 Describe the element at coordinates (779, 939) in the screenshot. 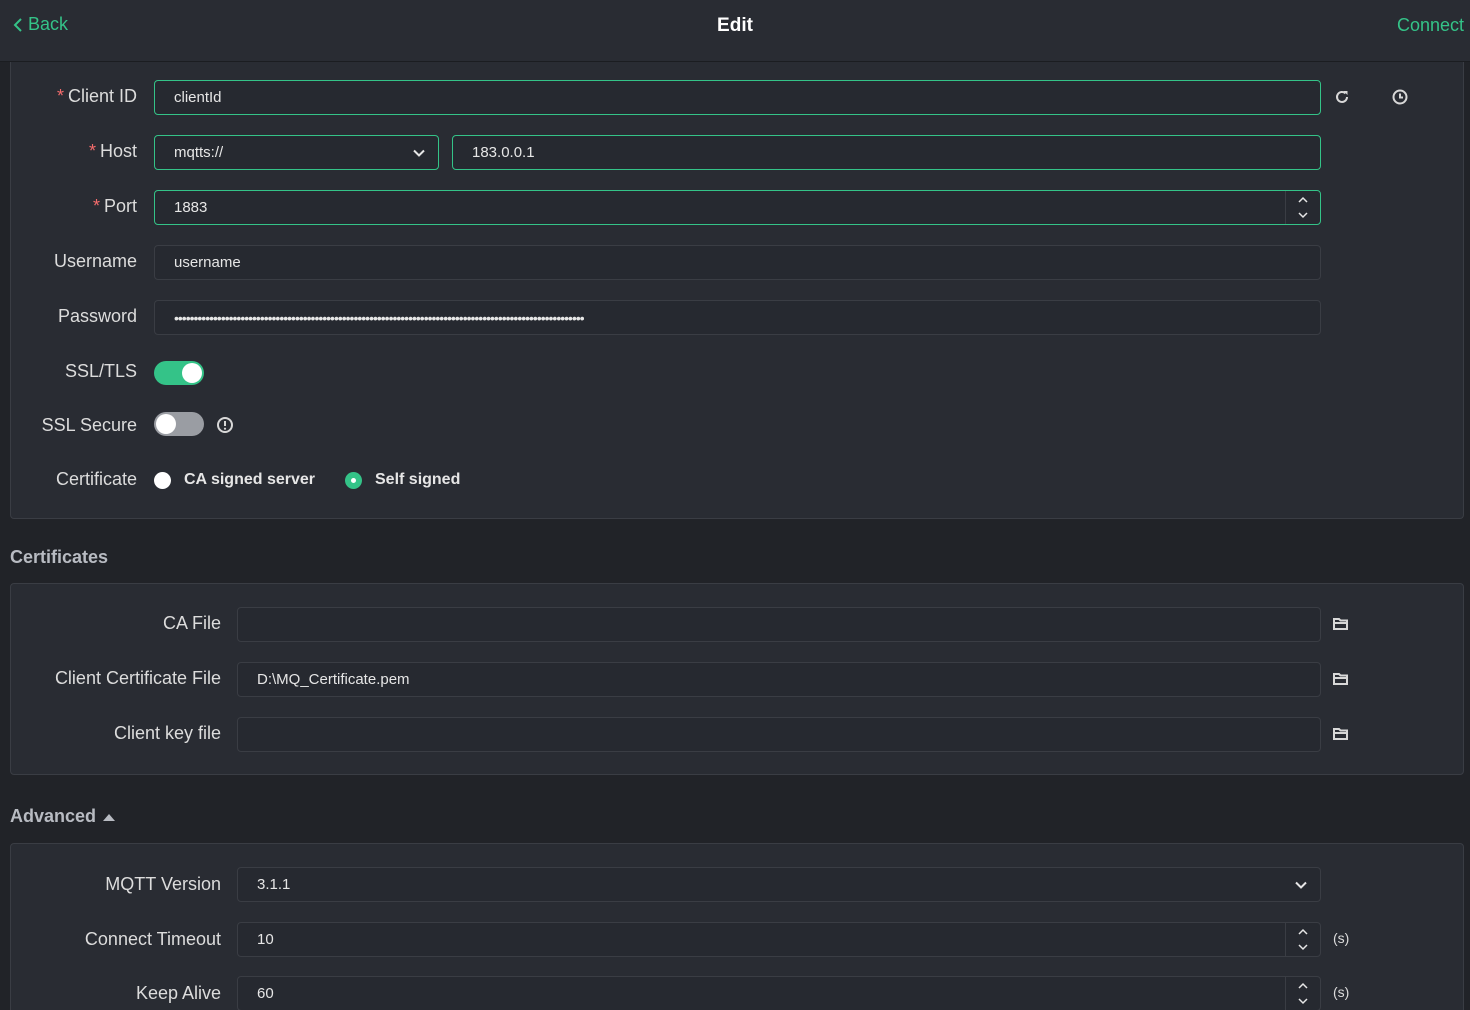

I see `connect-timeout-input: 10` at that location.